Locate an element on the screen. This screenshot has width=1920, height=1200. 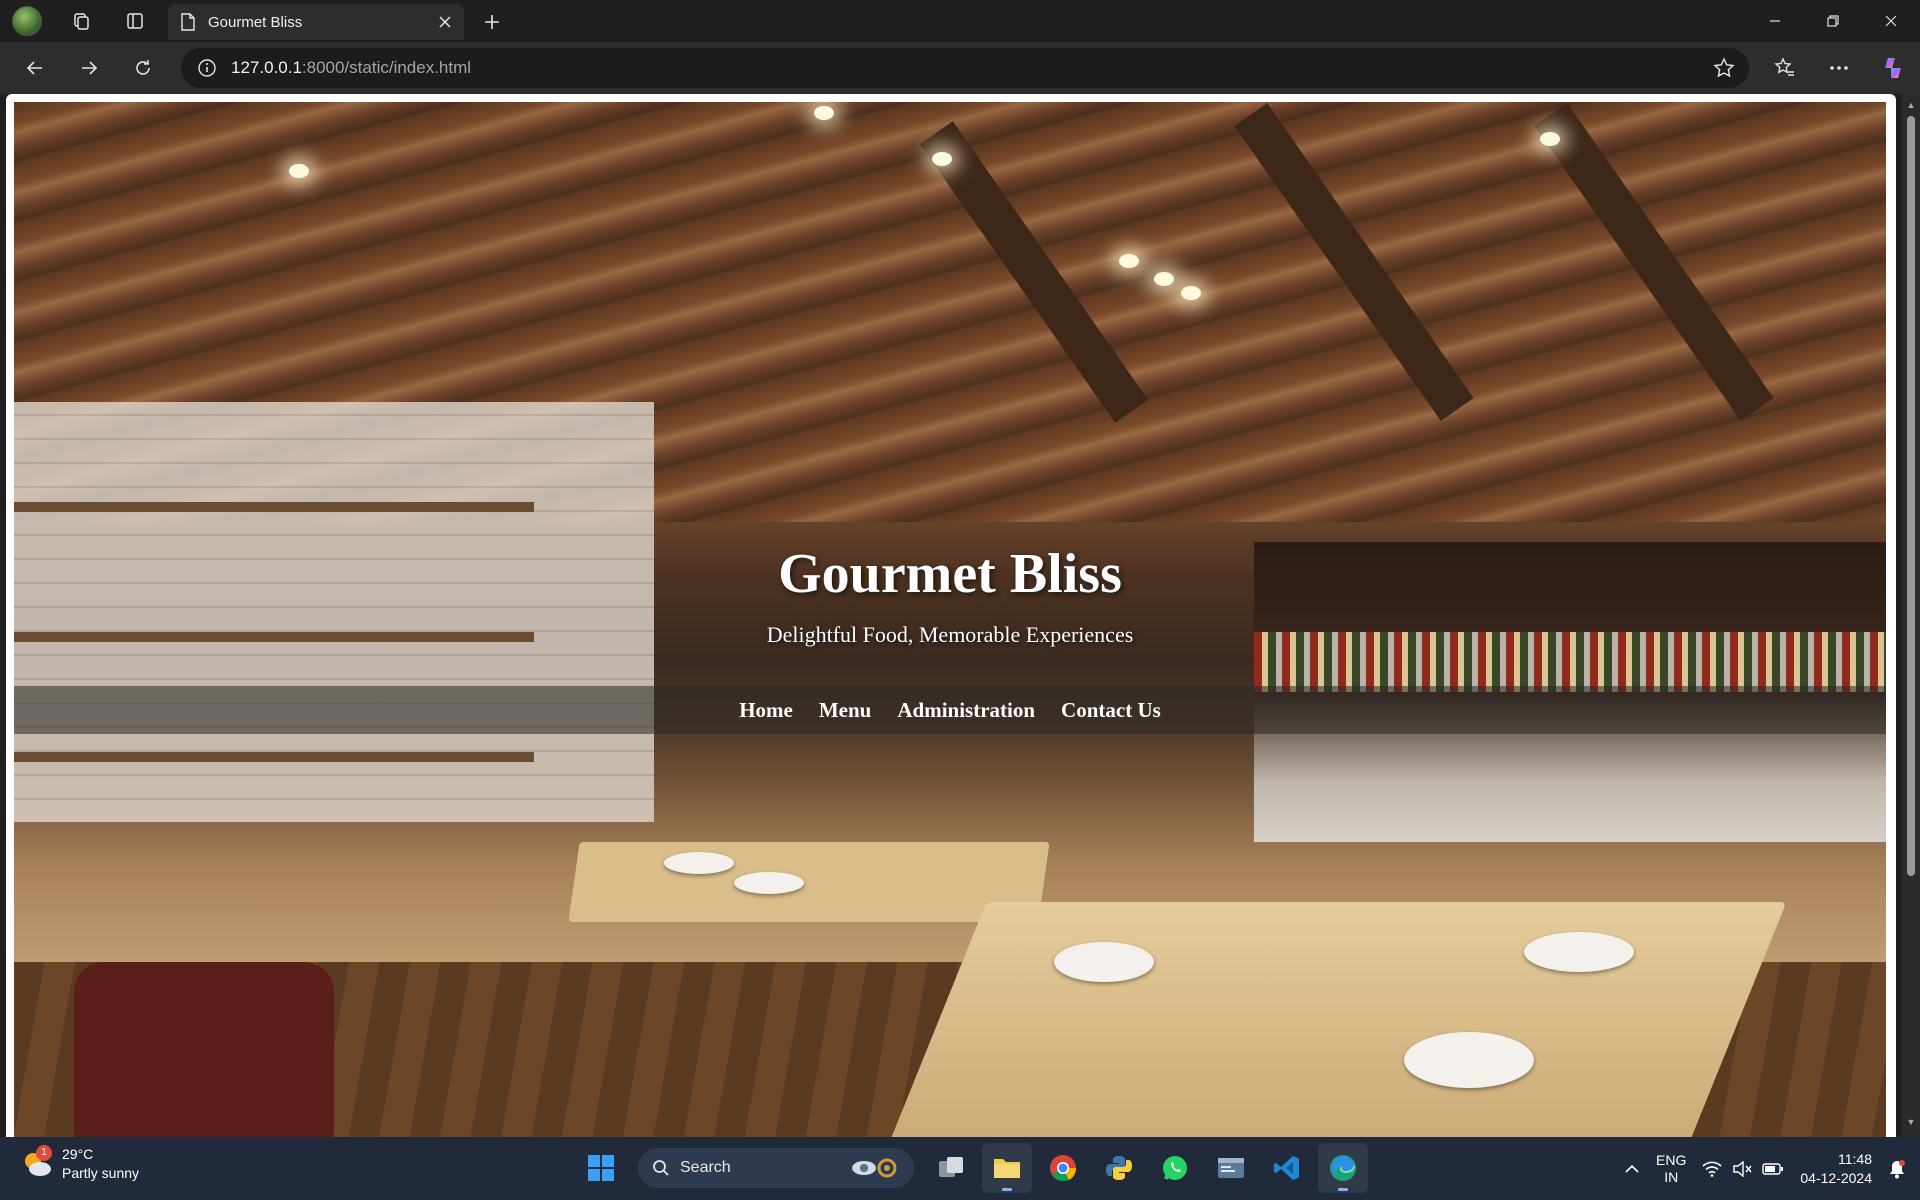
favorites-button is located at coordinates (1785, 68).